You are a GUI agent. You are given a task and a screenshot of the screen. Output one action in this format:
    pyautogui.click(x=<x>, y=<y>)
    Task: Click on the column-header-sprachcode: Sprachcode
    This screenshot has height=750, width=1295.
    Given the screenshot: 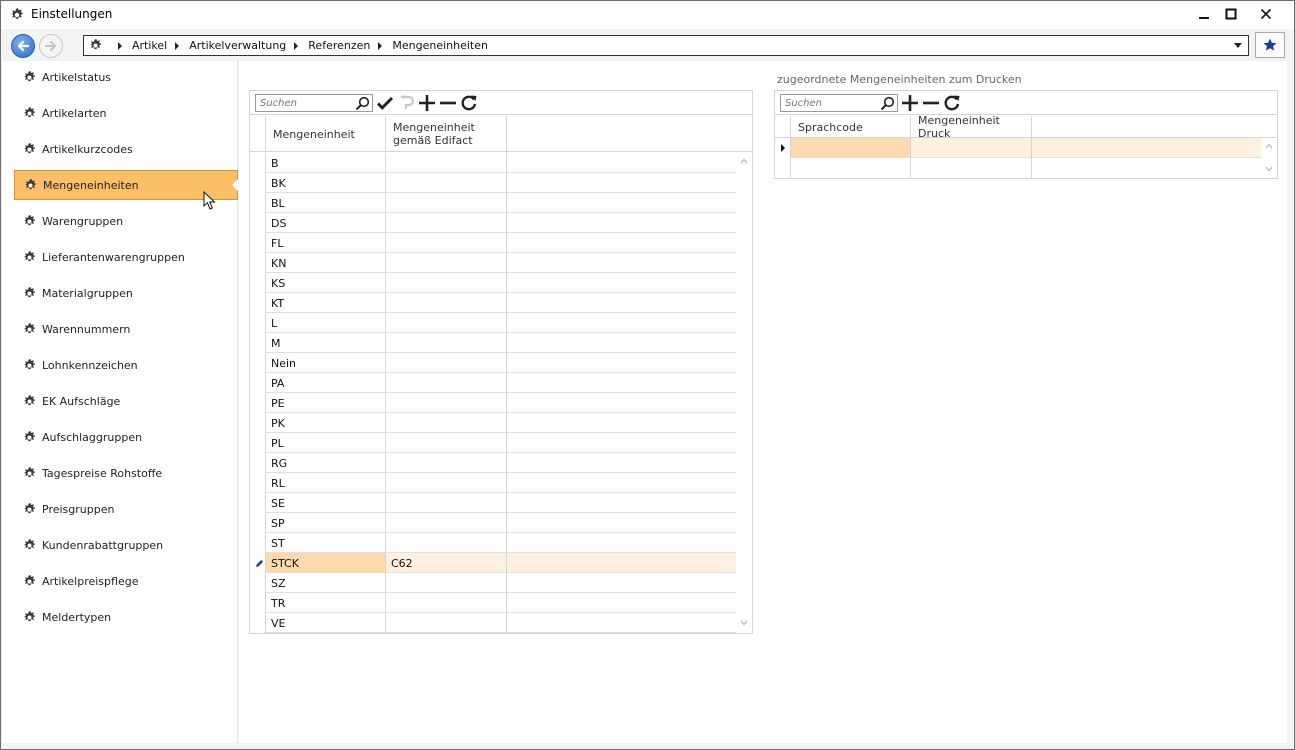 What is the action you would take?
    pyautogui.click(x=851, y=127)
    